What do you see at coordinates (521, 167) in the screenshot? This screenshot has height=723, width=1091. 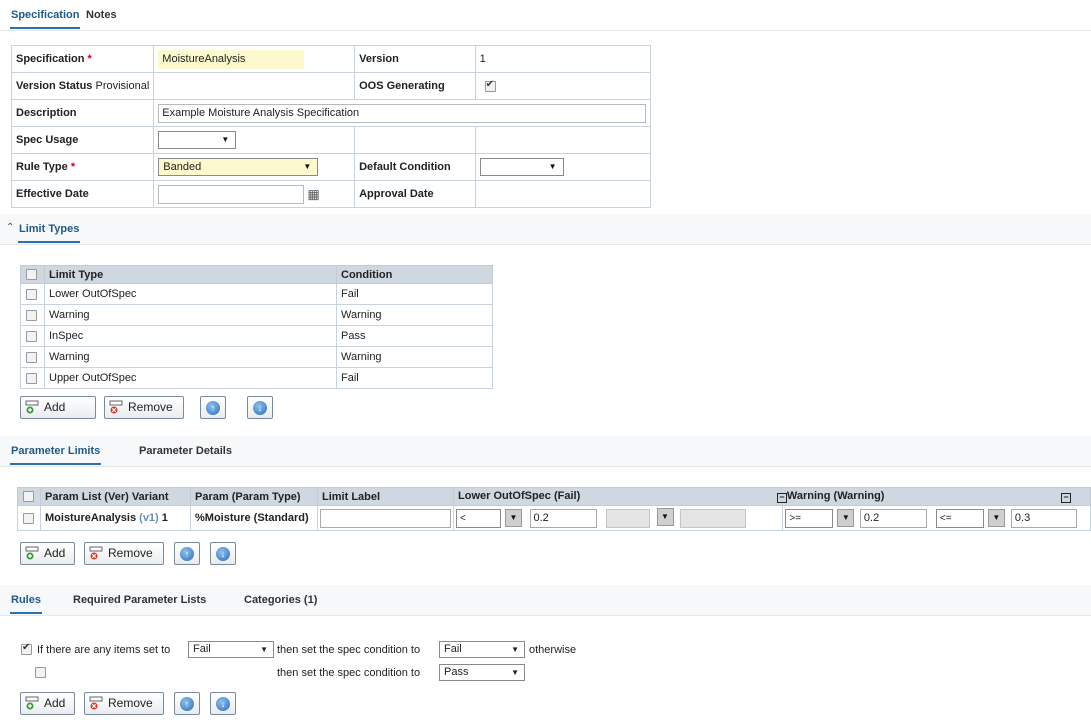 I see `default-condition-select: ▼` at bounding box center [521, 167].